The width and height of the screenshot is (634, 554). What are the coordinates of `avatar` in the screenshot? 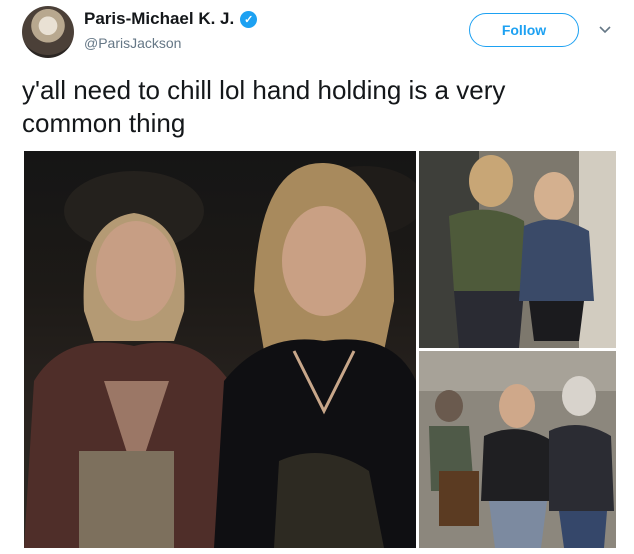 It's located at (48, 32).